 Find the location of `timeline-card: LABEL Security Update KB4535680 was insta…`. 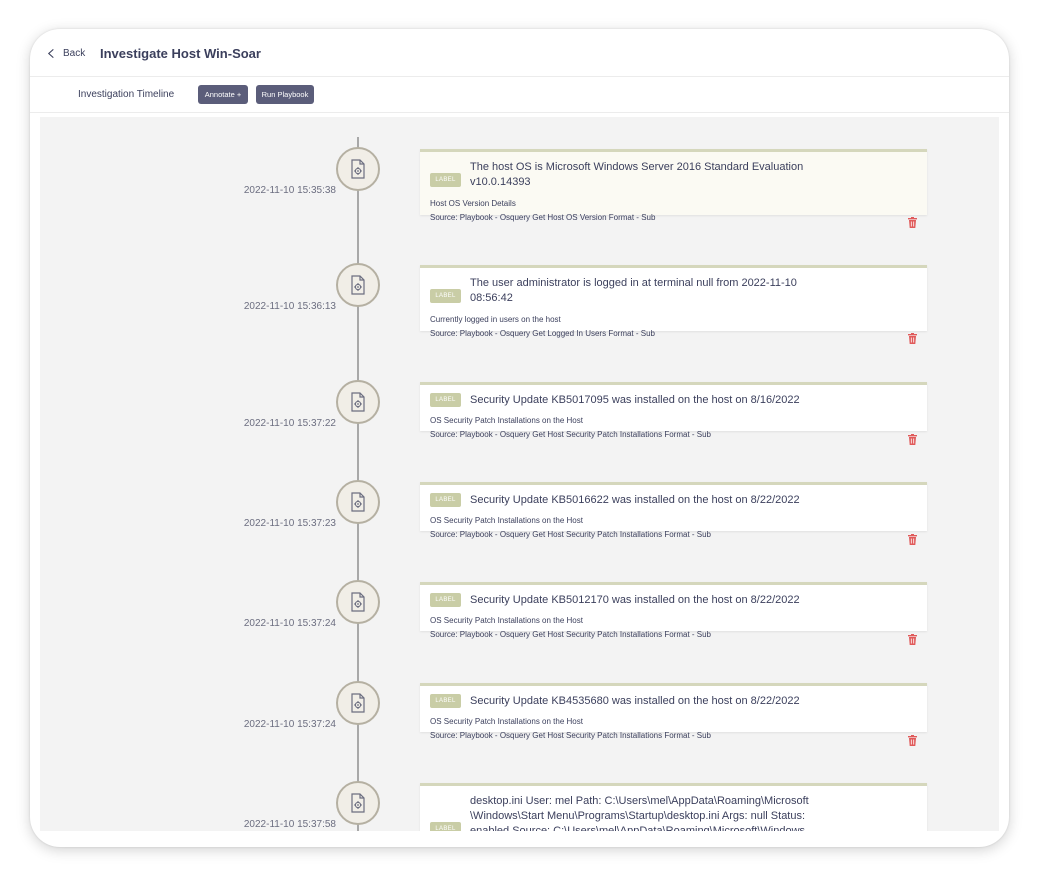

timeline-card: LABEL Security Update KB4535680 was insta… is located at coordinates (673, 714).